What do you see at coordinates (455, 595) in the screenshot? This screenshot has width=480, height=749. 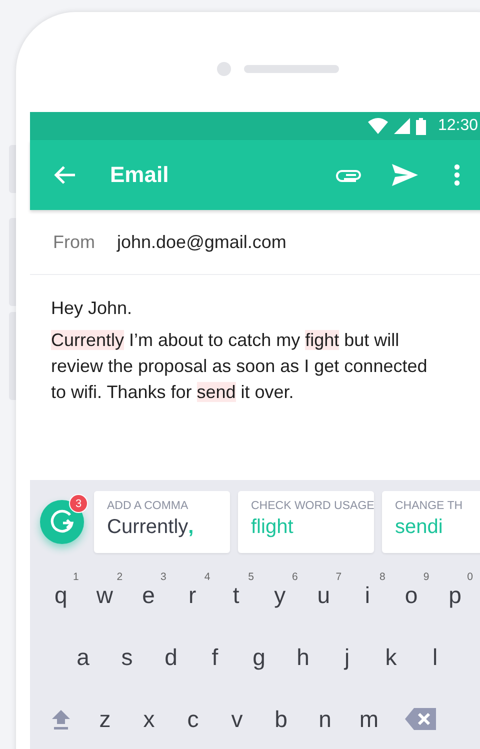 I see `keyboard-key: p 0` at bounding box center [455, 595].